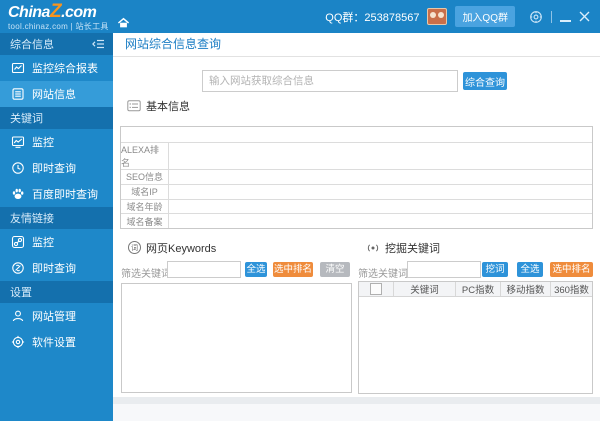  Describe the element at coordinates (56, 168) in the screenshot. I see `sidebar-item-keyword-instant-query: 即时查询` at that location.